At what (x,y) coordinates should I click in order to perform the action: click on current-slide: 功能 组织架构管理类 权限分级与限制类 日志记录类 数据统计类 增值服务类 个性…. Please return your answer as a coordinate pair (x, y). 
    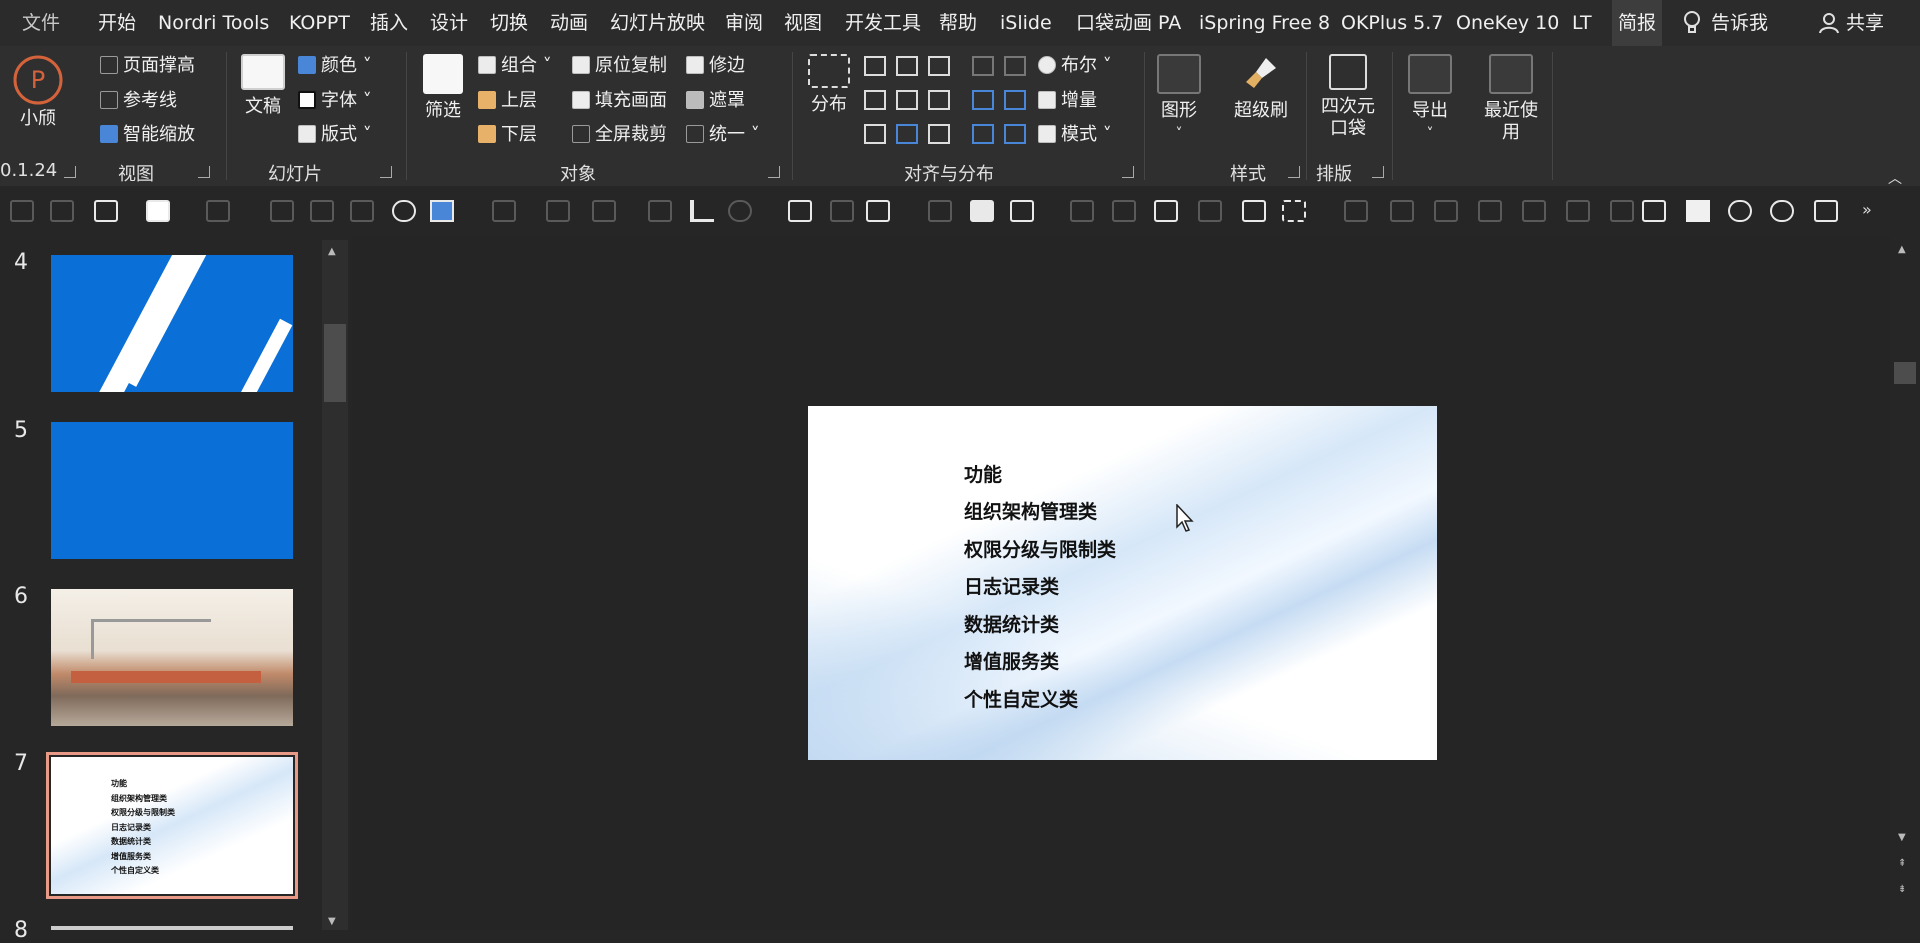
    Looking at the image, I should click on (1122, 583).